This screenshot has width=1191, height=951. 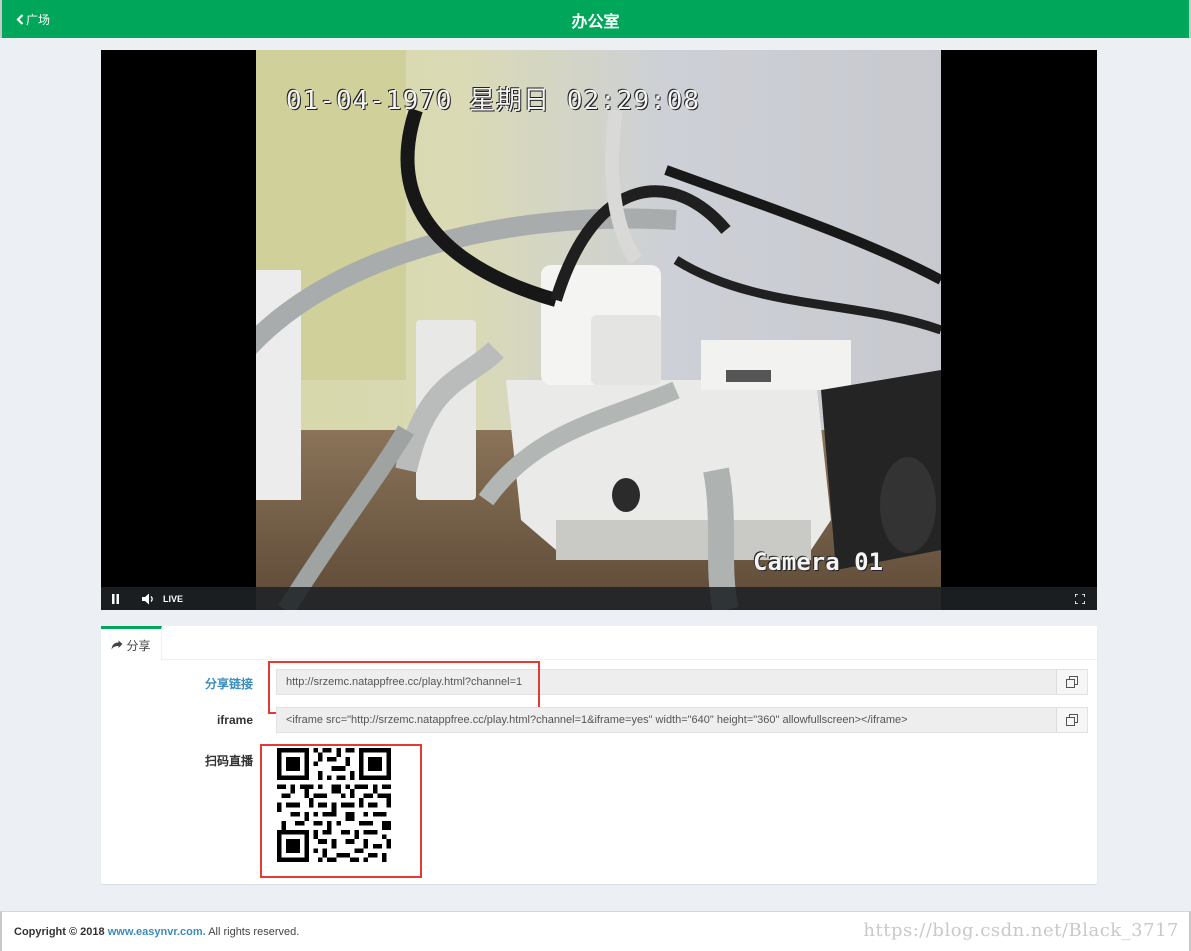 What do you see at coordinates (228, 684) in the screenshot?
I see `share-link-label: 分享链接` at bounding box center [228, 684].